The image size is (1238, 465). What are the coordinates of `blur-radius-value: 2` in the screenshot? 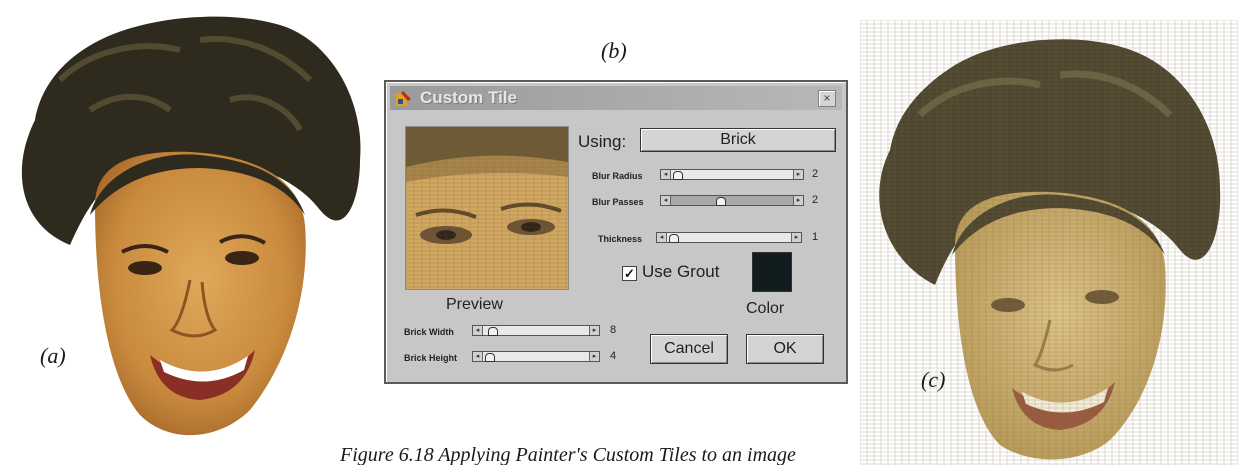 It's located at (815, 174).